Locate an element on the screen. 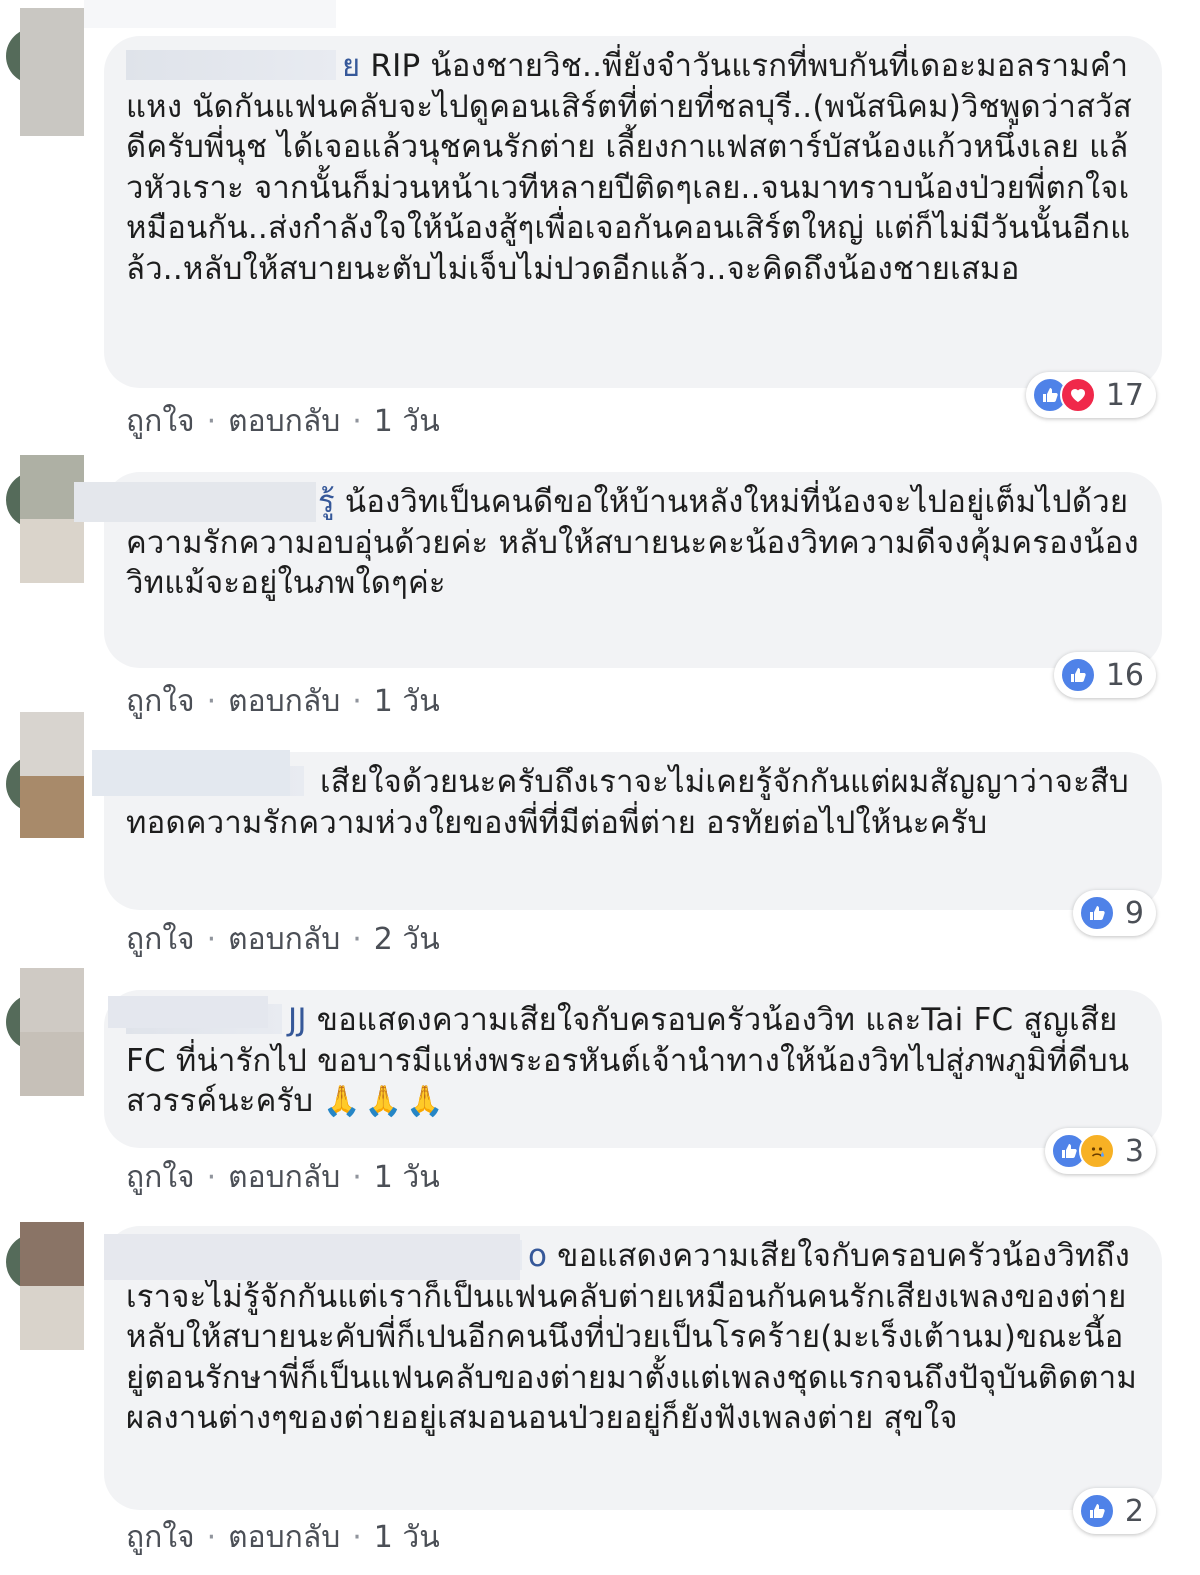  pray-emoji-icon: 🙏🙏🙏 is located at coordinates (385, 1101).